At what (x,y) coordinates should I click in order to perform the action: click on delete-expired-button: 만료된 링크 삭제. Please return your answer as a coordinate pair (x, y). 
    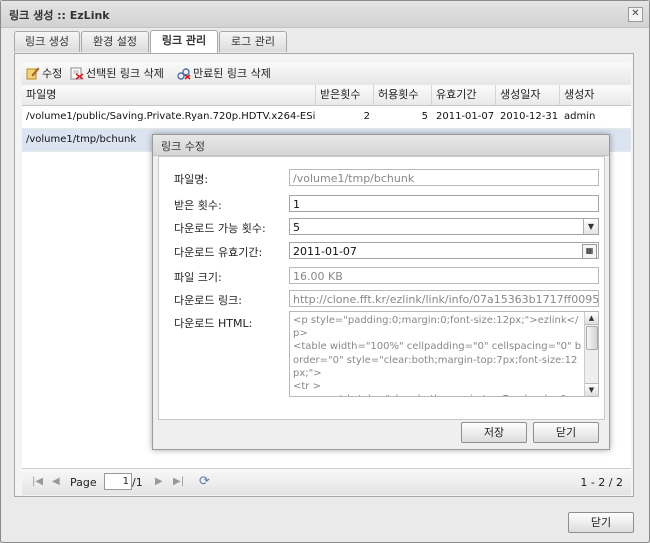
    Looking at the image, I should click on (224, 74).